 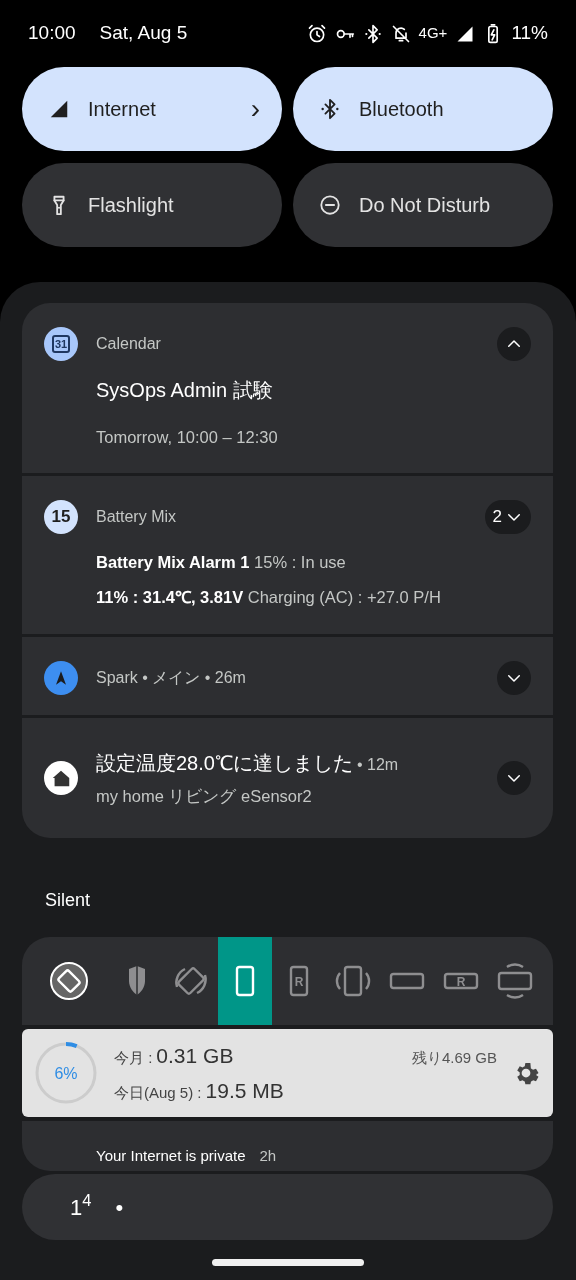 I want to click on clock: 10:00, so click(x=52, y=33).